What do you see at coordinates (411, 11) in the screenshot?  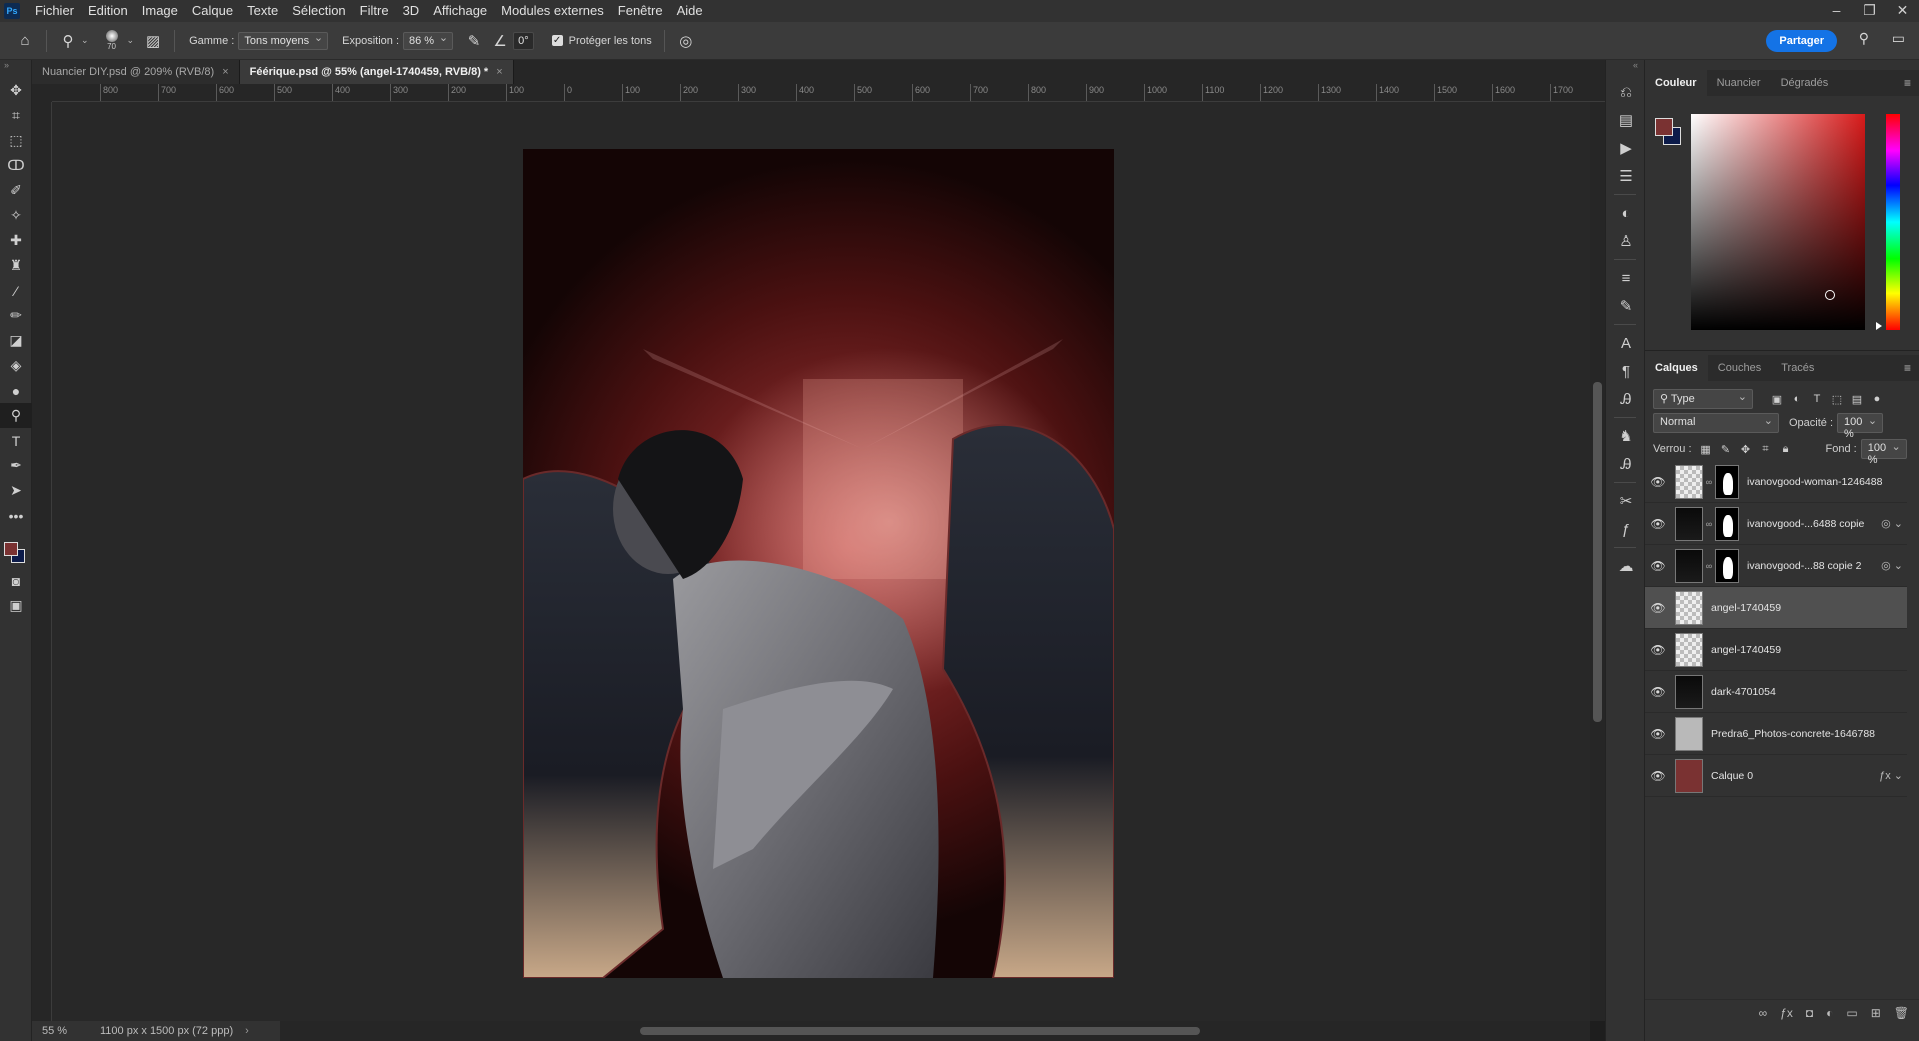 I see `menu-3d: 3D` at bounding box center [411, 11].